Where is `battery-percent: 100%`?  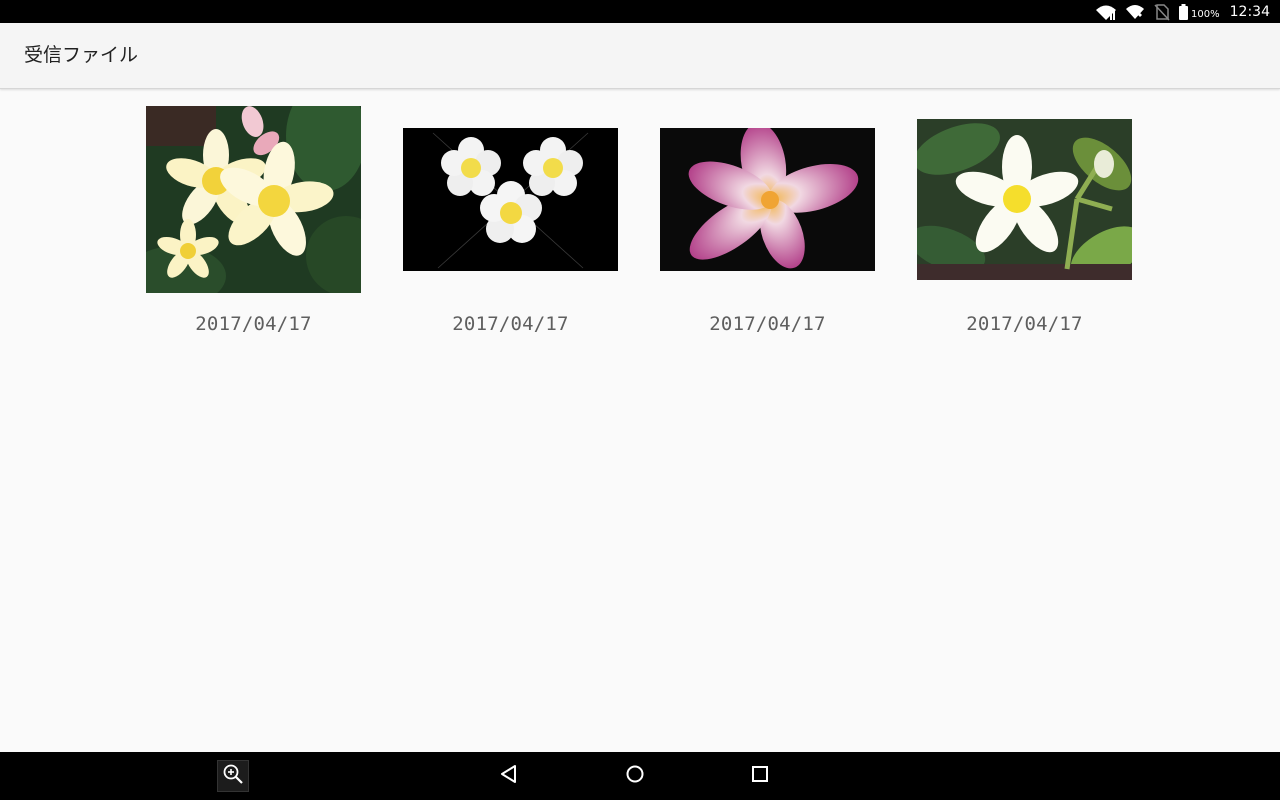
battery-percent: 100% is located at coordinates (1205, 14).